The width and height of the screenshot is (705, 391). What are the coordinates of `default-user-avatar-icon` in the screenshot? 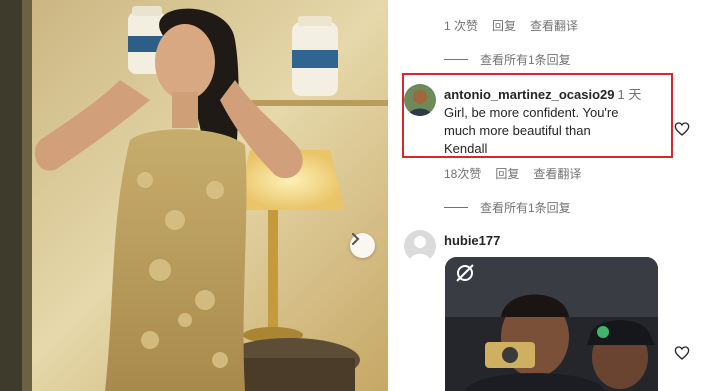 It's located at (420, 246).